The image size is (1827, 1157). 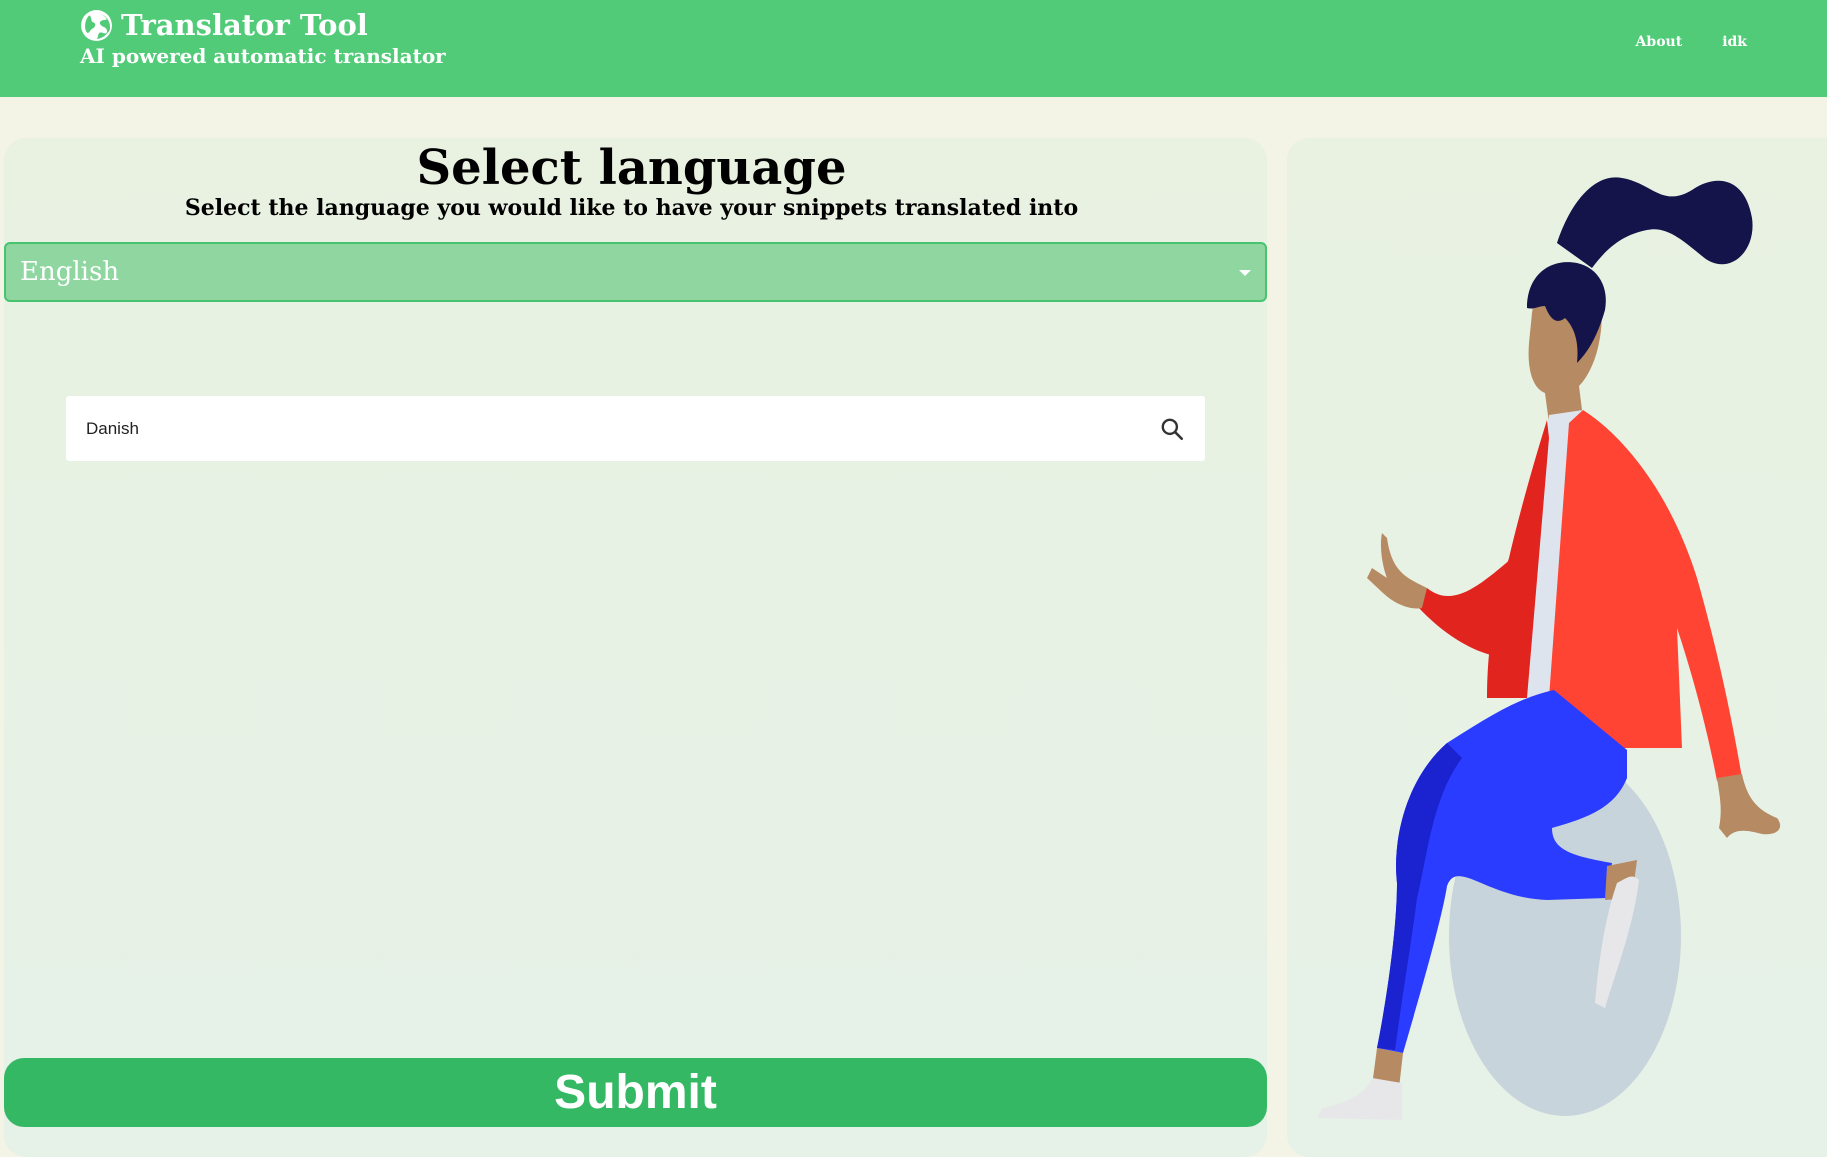 I want to click on search-icon, so click(x=1172, y=429).